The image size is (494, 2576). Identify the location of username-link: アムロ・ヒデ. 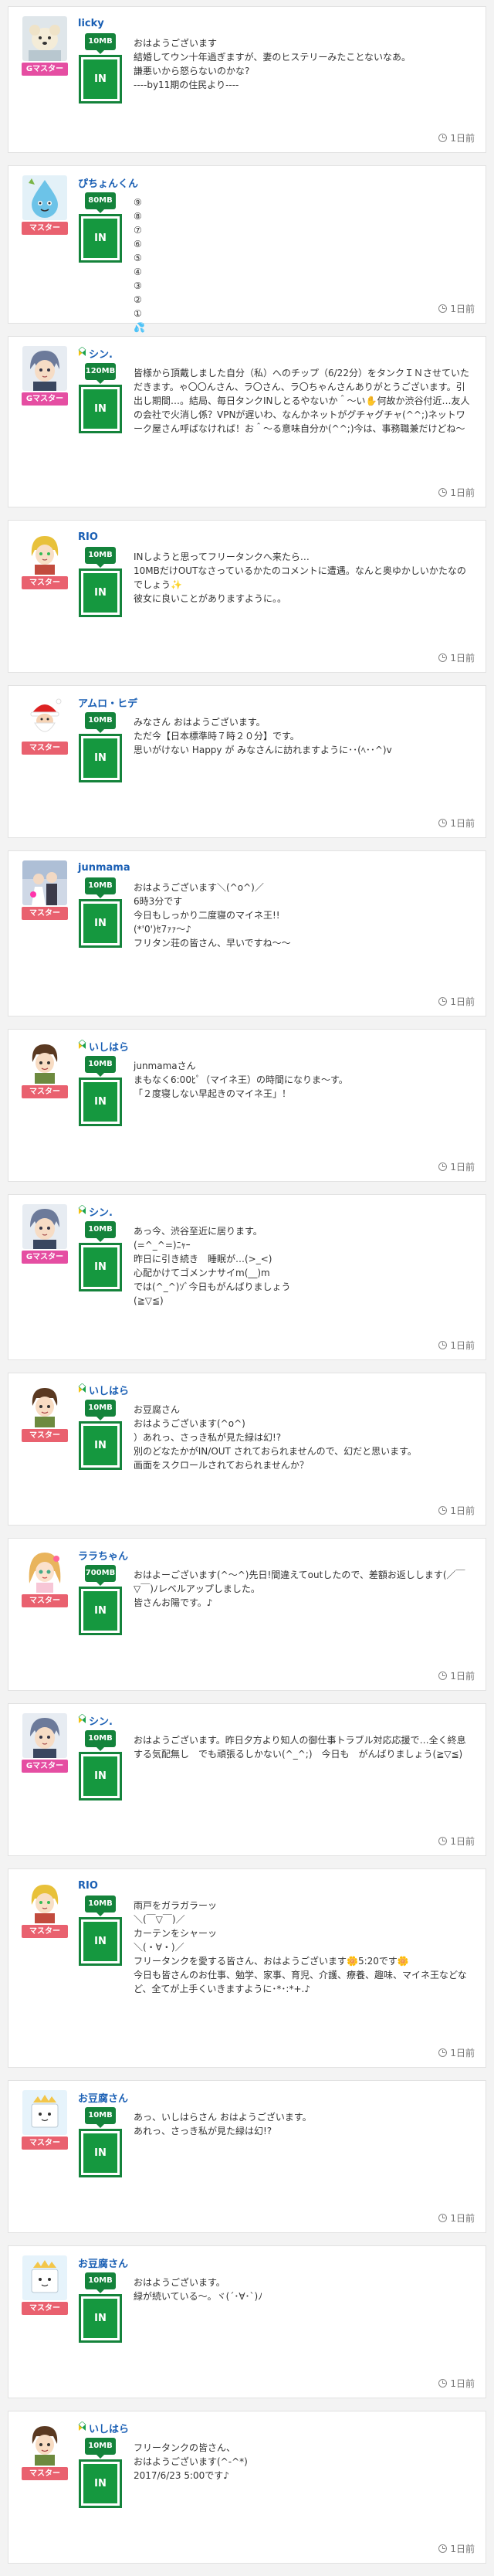
(276, 702).